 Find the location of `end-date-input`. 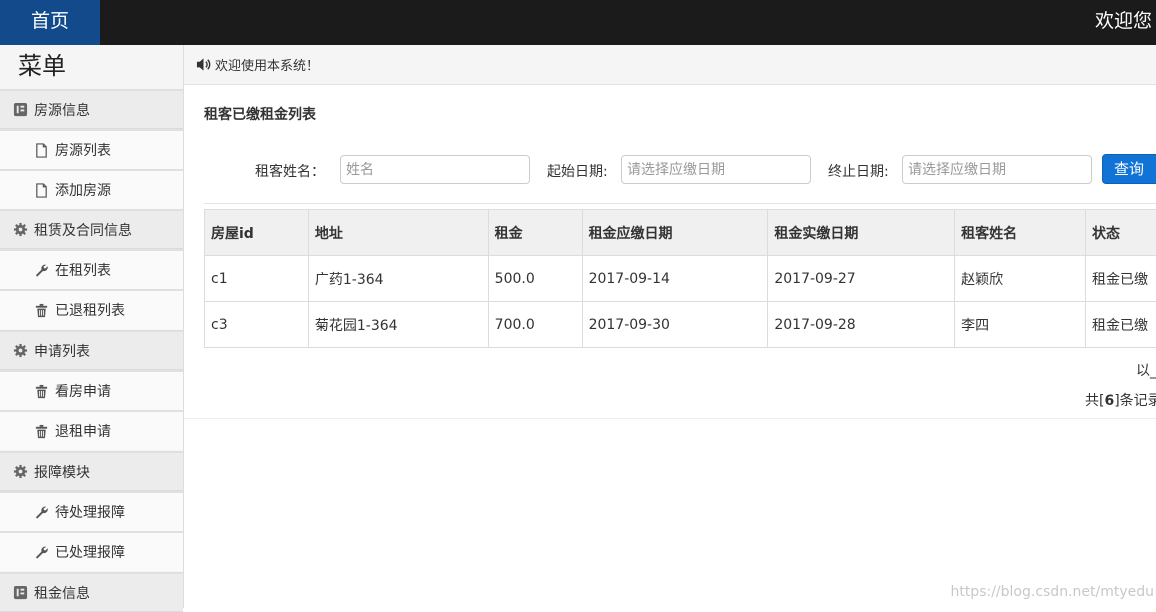

end-date-input is located at coordinates (997, 169).